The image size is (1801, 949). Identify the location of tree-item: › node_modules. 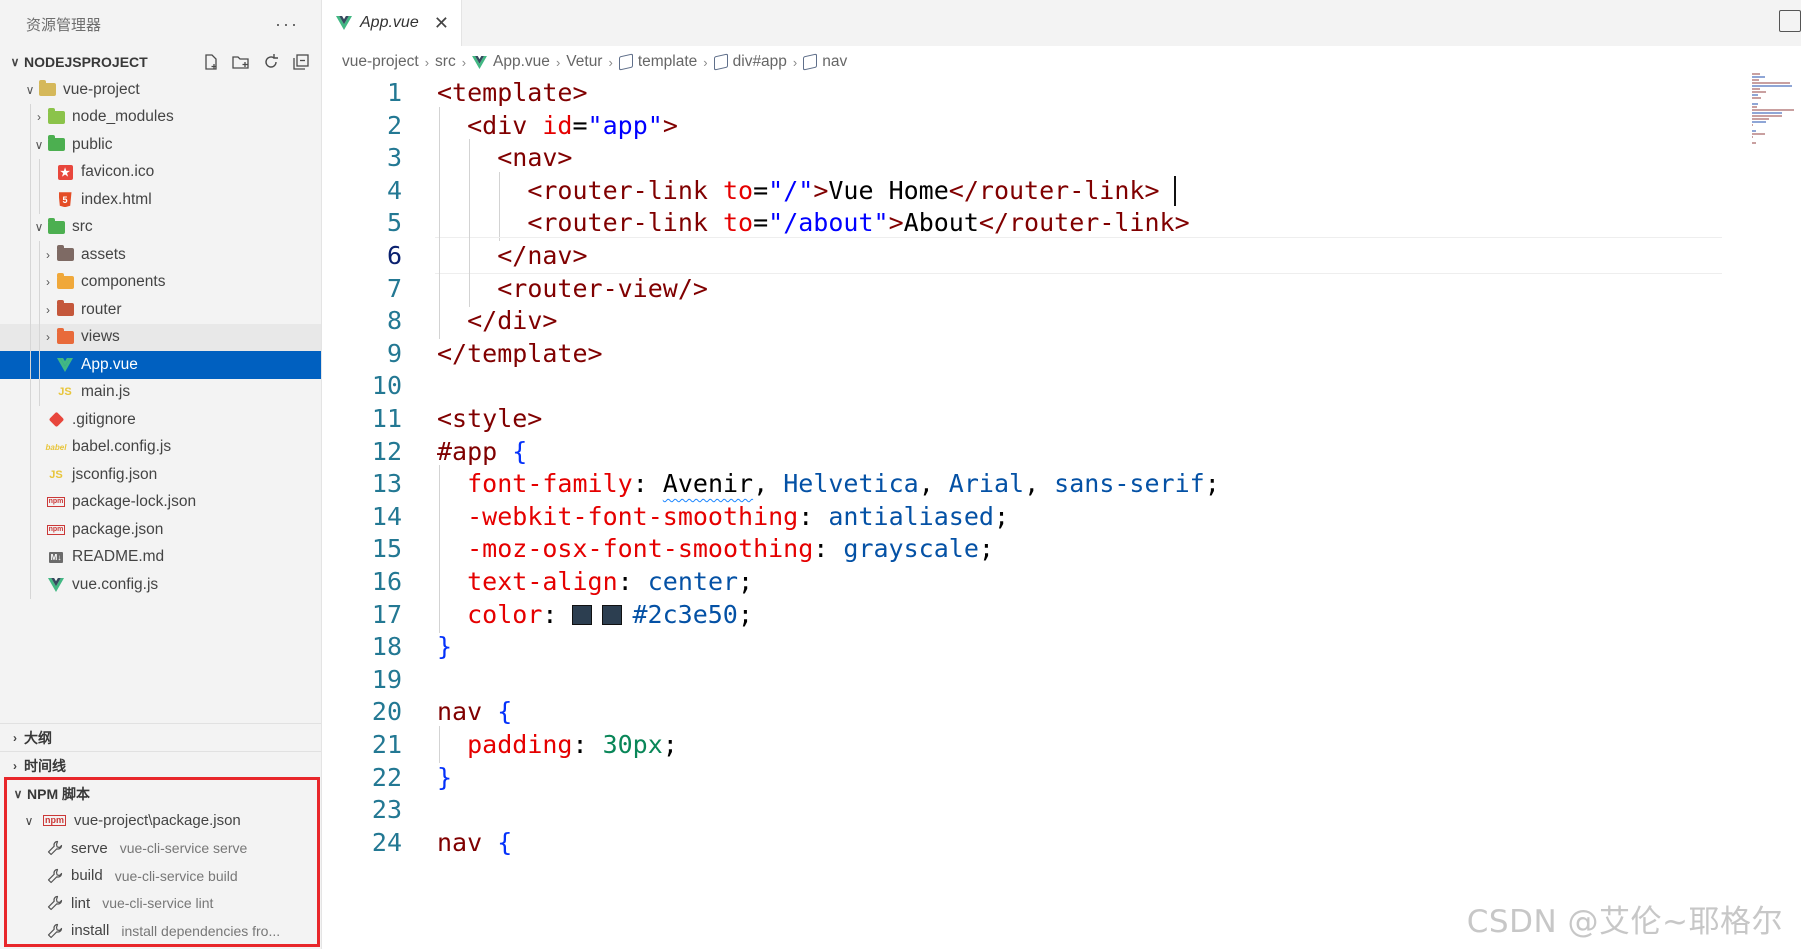
(160, 117).